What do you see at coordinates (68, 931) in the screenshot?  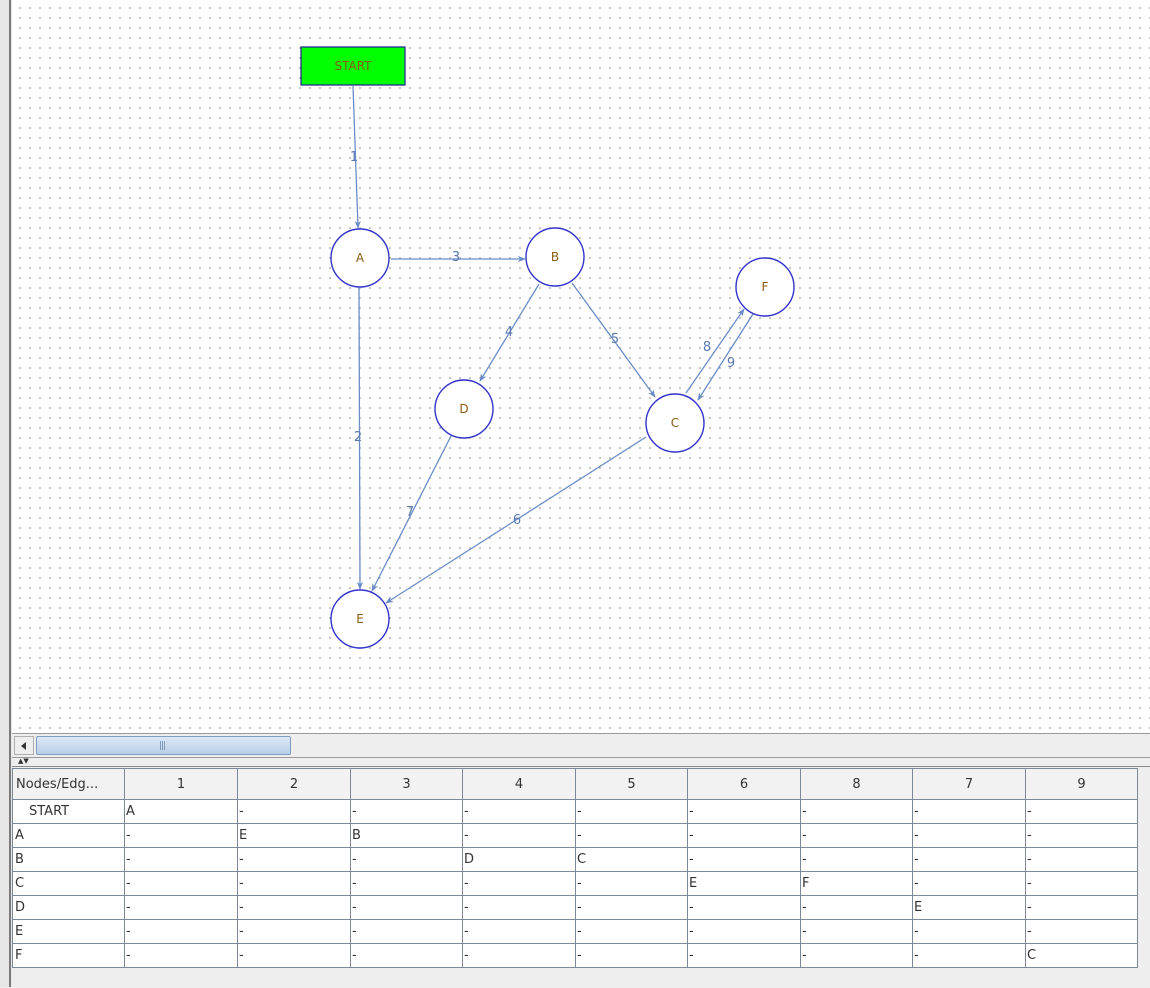 I see `row-node-cell: E` at bounding box center [68, 931].